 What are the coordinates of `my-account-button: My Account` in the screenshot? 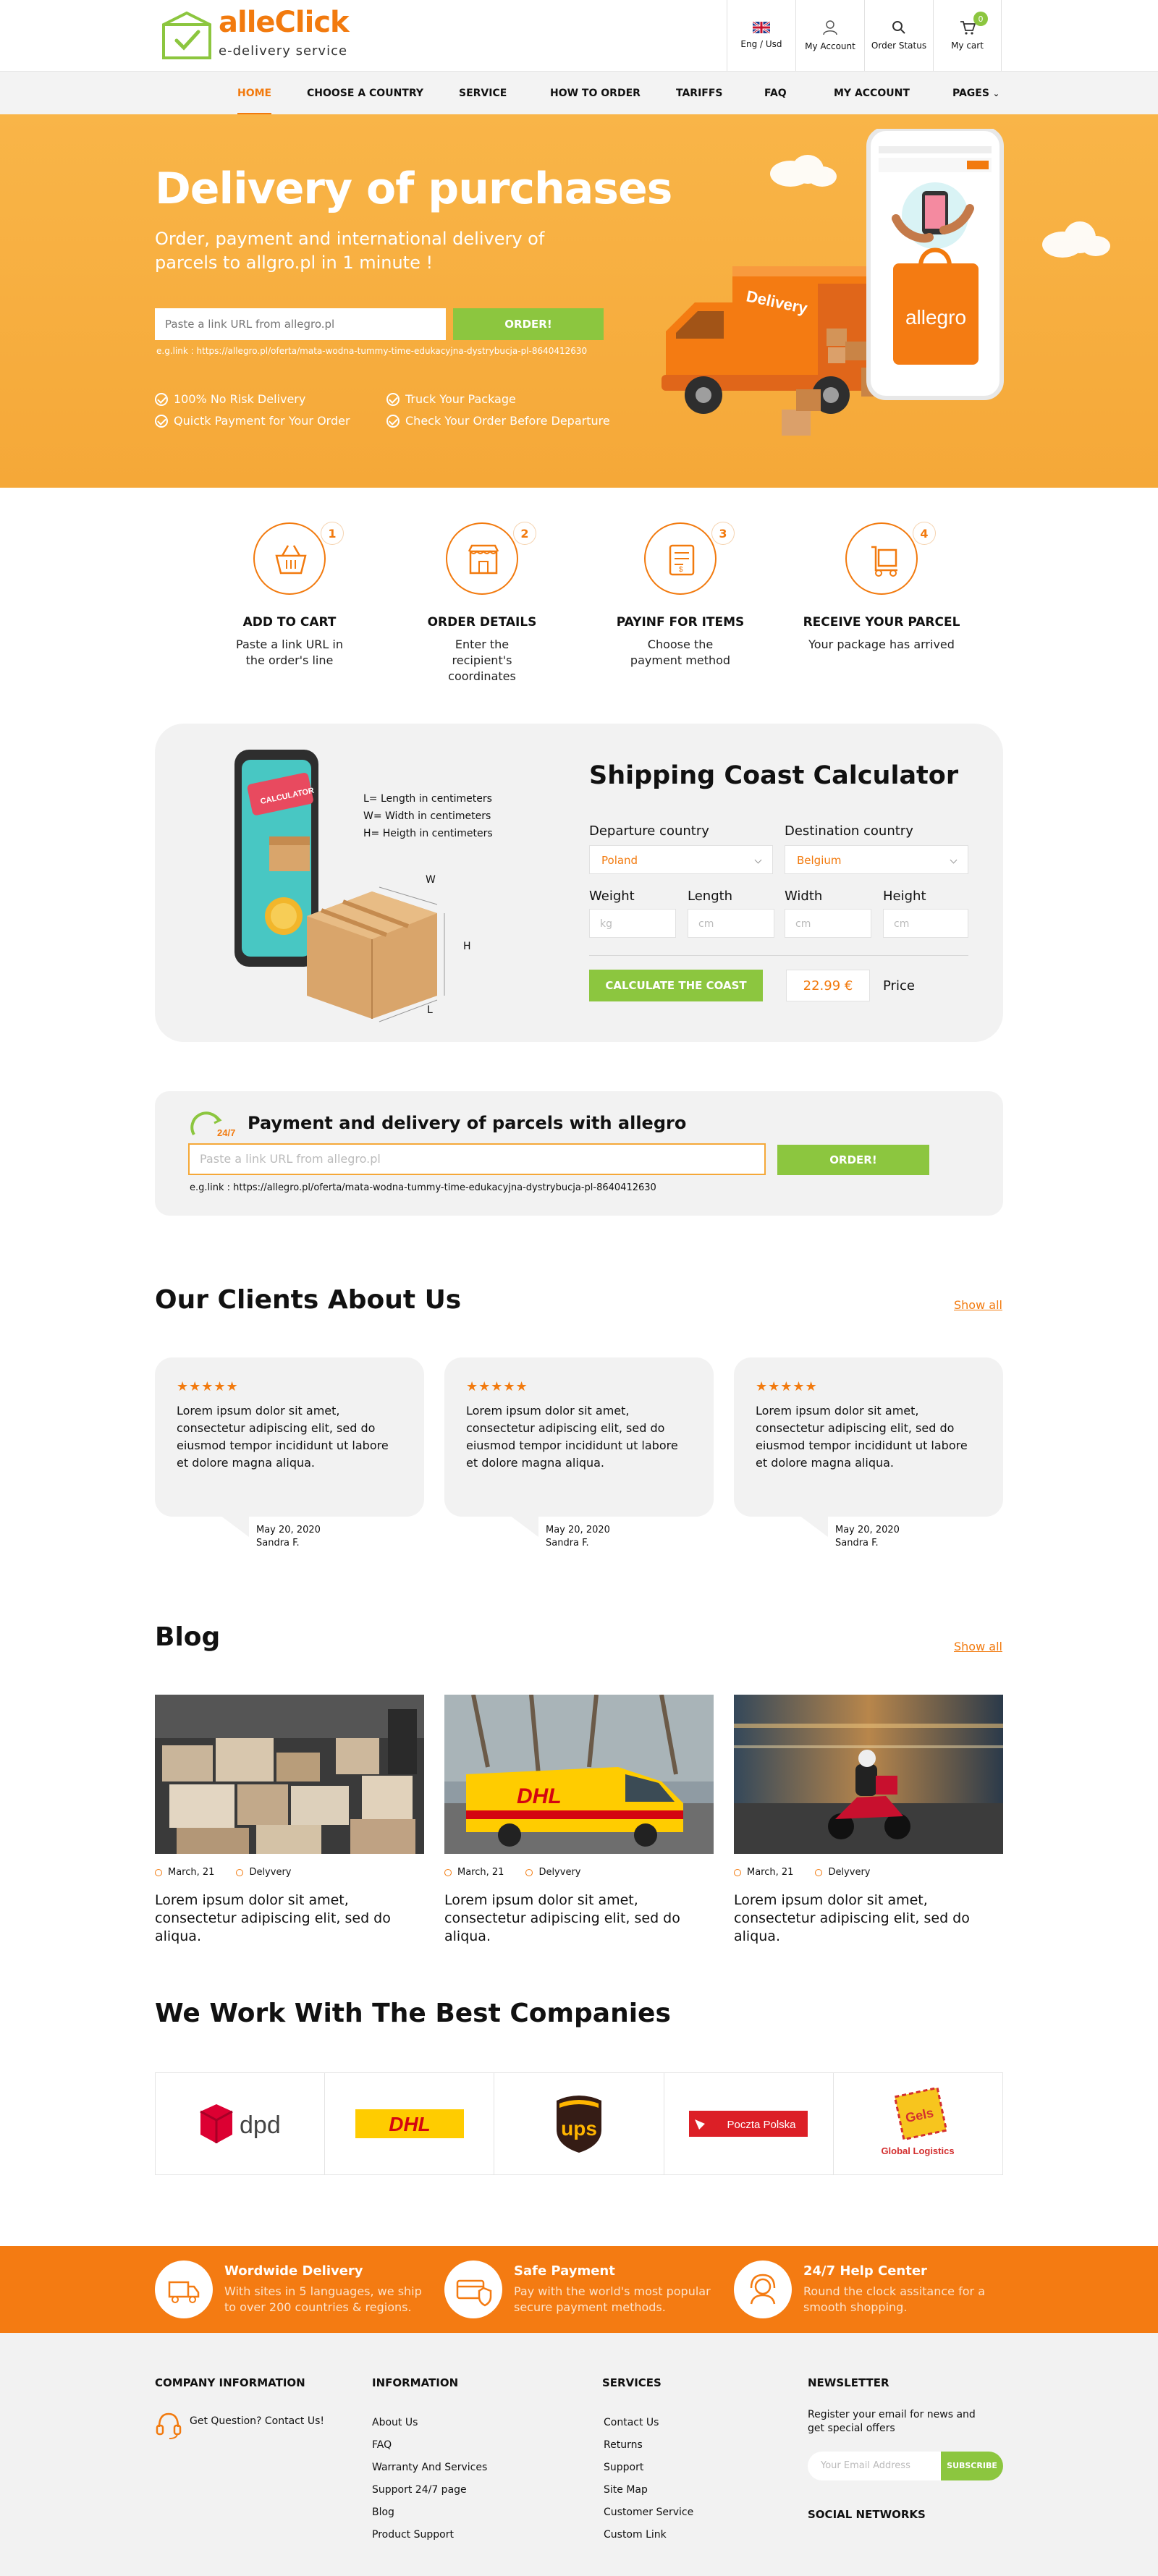 It's located at (829, 35).